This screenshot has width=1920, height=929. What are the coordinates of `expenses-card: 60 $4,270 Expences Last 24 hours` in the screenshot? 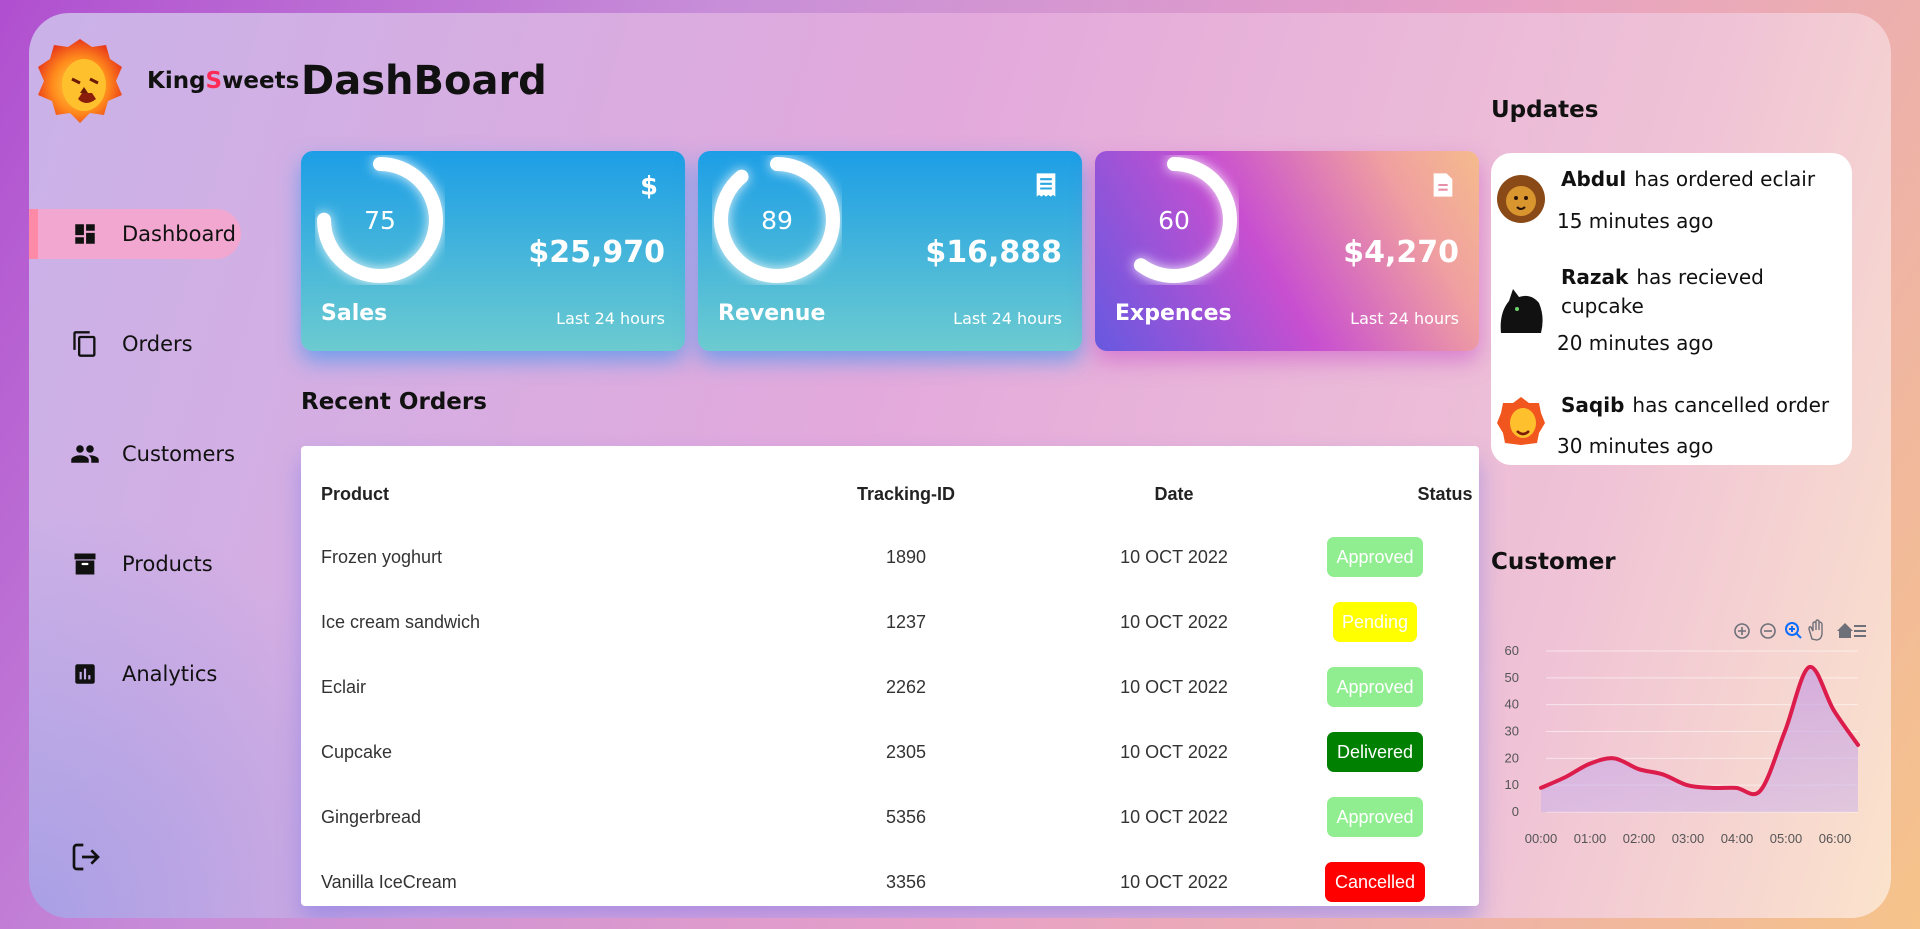 It's located at (1287, 251).